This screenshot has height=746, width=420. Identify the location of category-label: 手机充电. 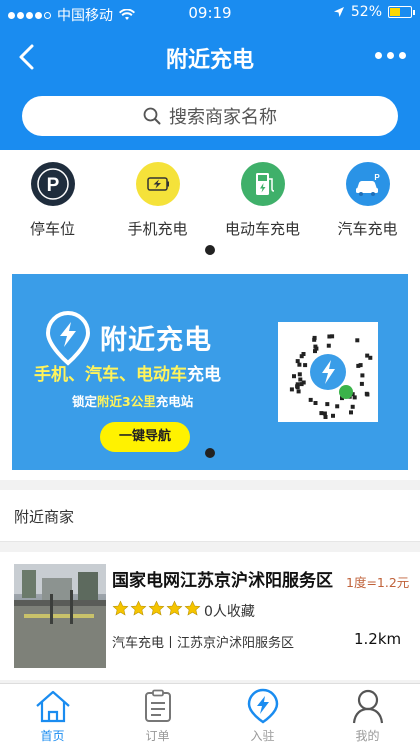
(157, 229).